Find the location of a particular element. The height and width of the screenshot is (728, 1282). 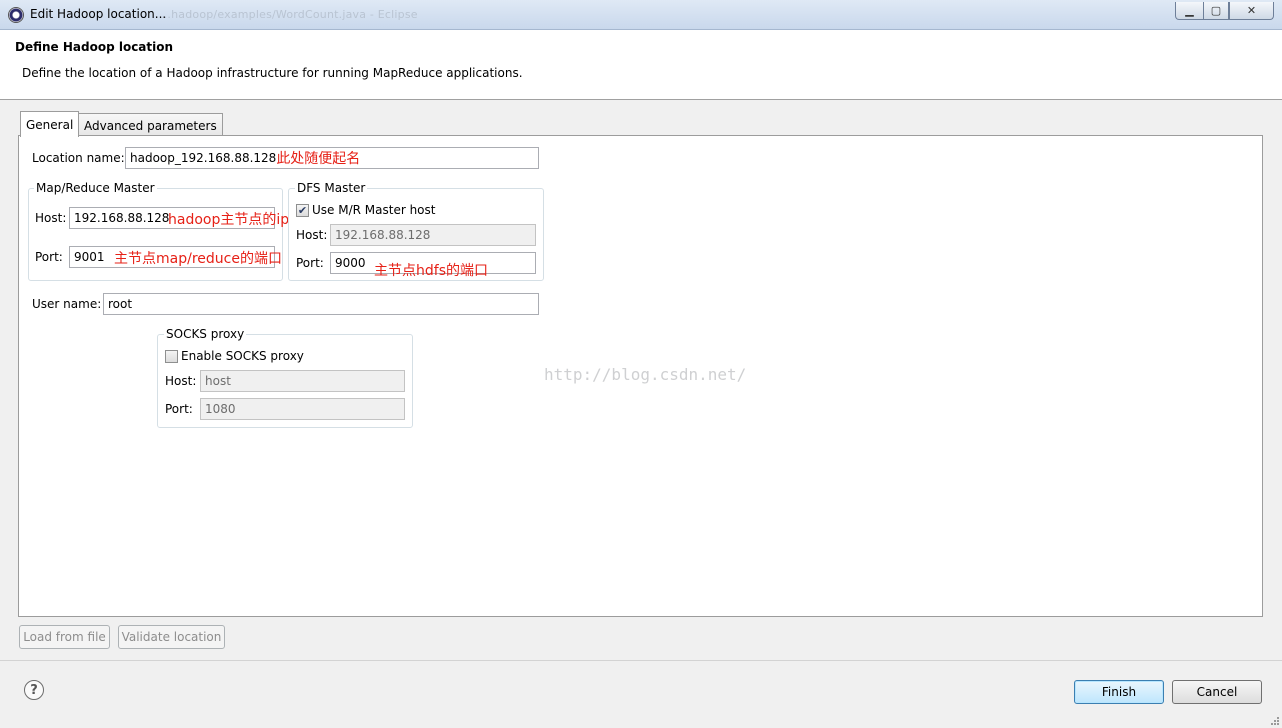

finish-label: Finish is located at coordinates (1119, 692).